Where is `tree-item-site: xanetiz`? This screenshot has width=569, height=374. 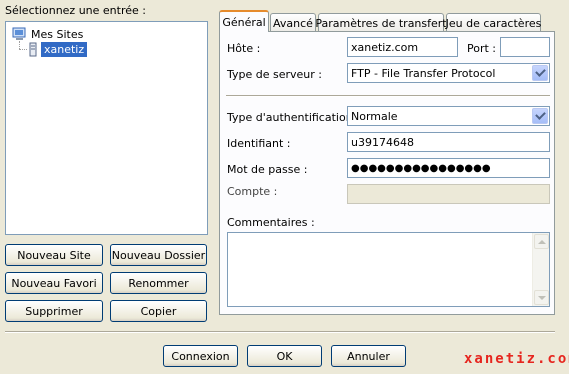 tree-item-site: xanetiz is located at coordinates (58, 49).